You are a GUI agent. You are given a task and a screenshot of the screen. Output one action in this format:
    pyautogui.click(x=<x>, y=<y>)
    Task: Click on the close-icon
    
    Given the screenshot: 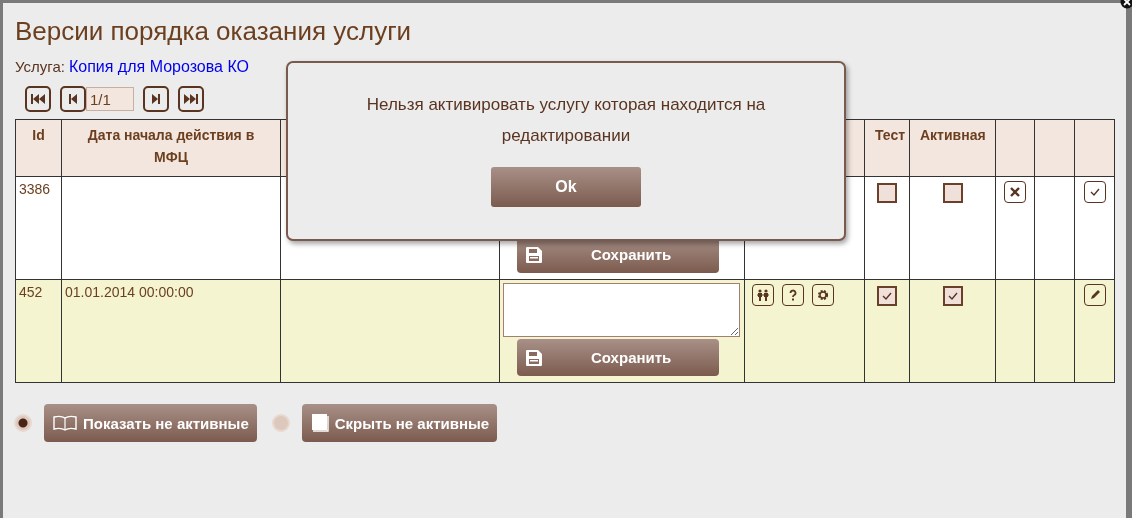 What is the action you would take?
    pyautogui.click(x=1015, y=192)
    